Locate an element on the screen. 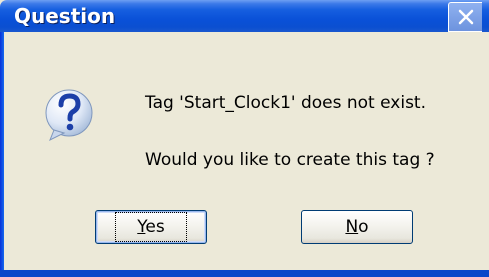 The width and height of the screenshot is (489, 277). dialog-title: Question is located at coordinates (65, 16).